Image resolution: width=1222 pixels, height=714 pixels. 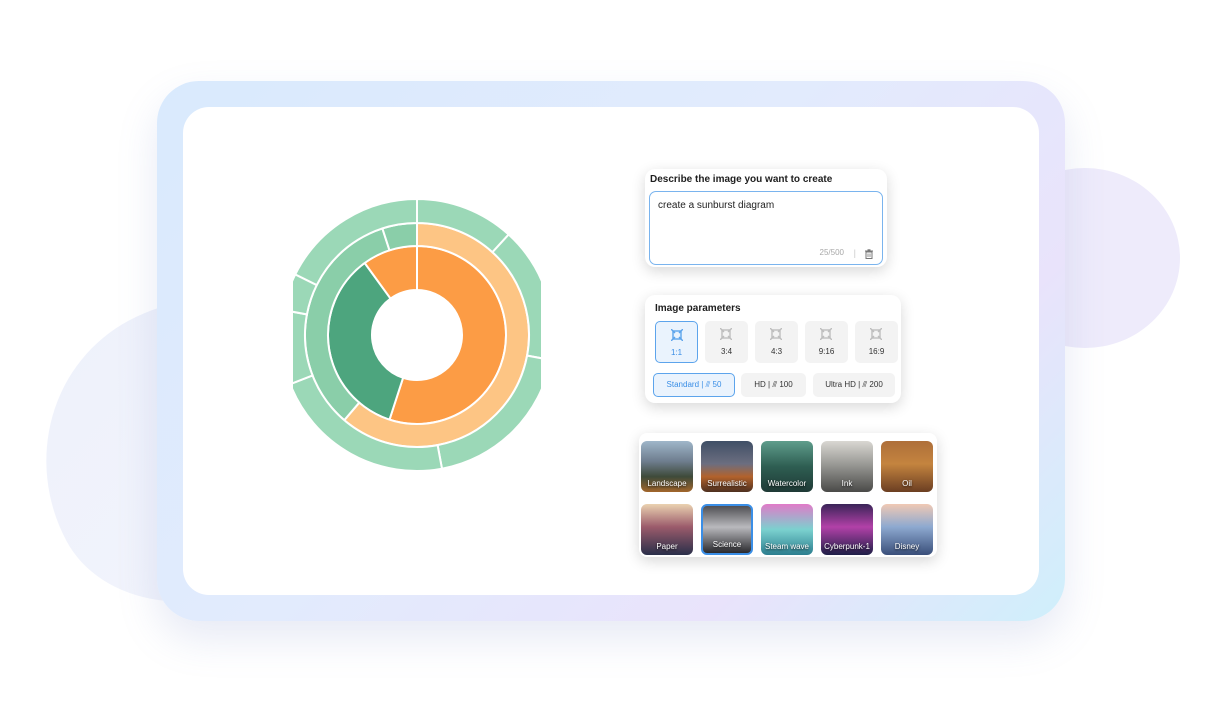 I want to click on quality-button-ultra-hd: Ultra HD | ⫻ 200, so click(x=854, y=385).